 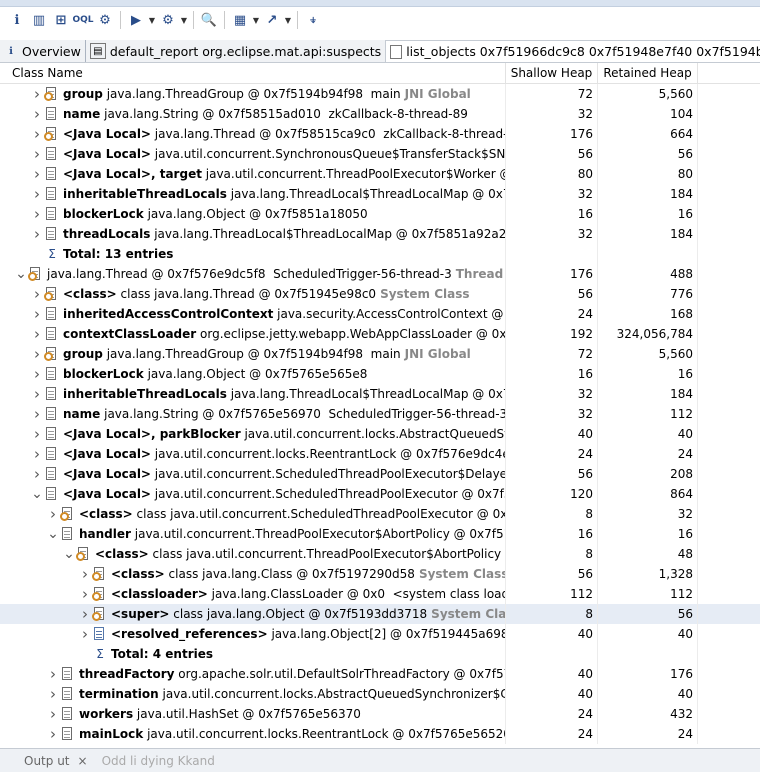 I want to click on info-icon: ℹ, so click(x=17, y=20).